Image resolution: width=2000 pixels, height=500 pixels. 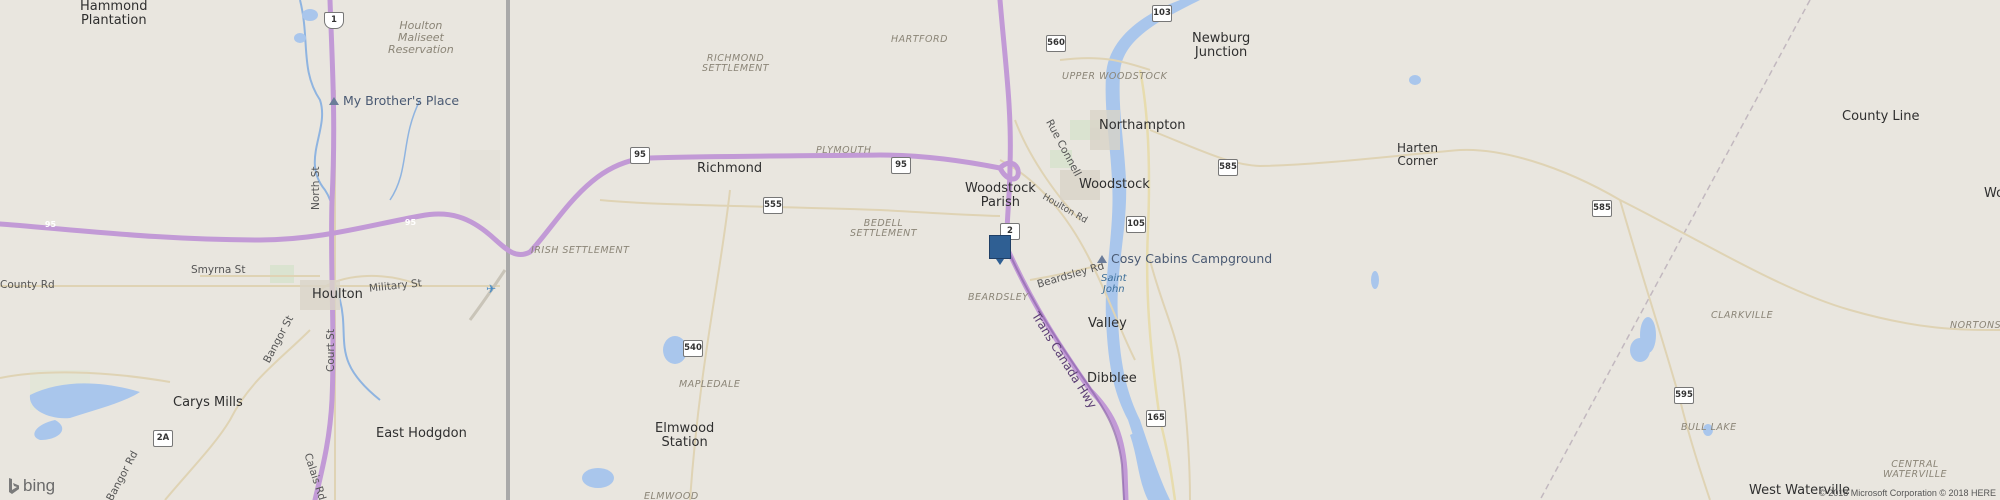 What do you see at coordinates (1684, 395) in the screenshot?
I see `shield-route-595: 595` at bounding box center [1684, 395].